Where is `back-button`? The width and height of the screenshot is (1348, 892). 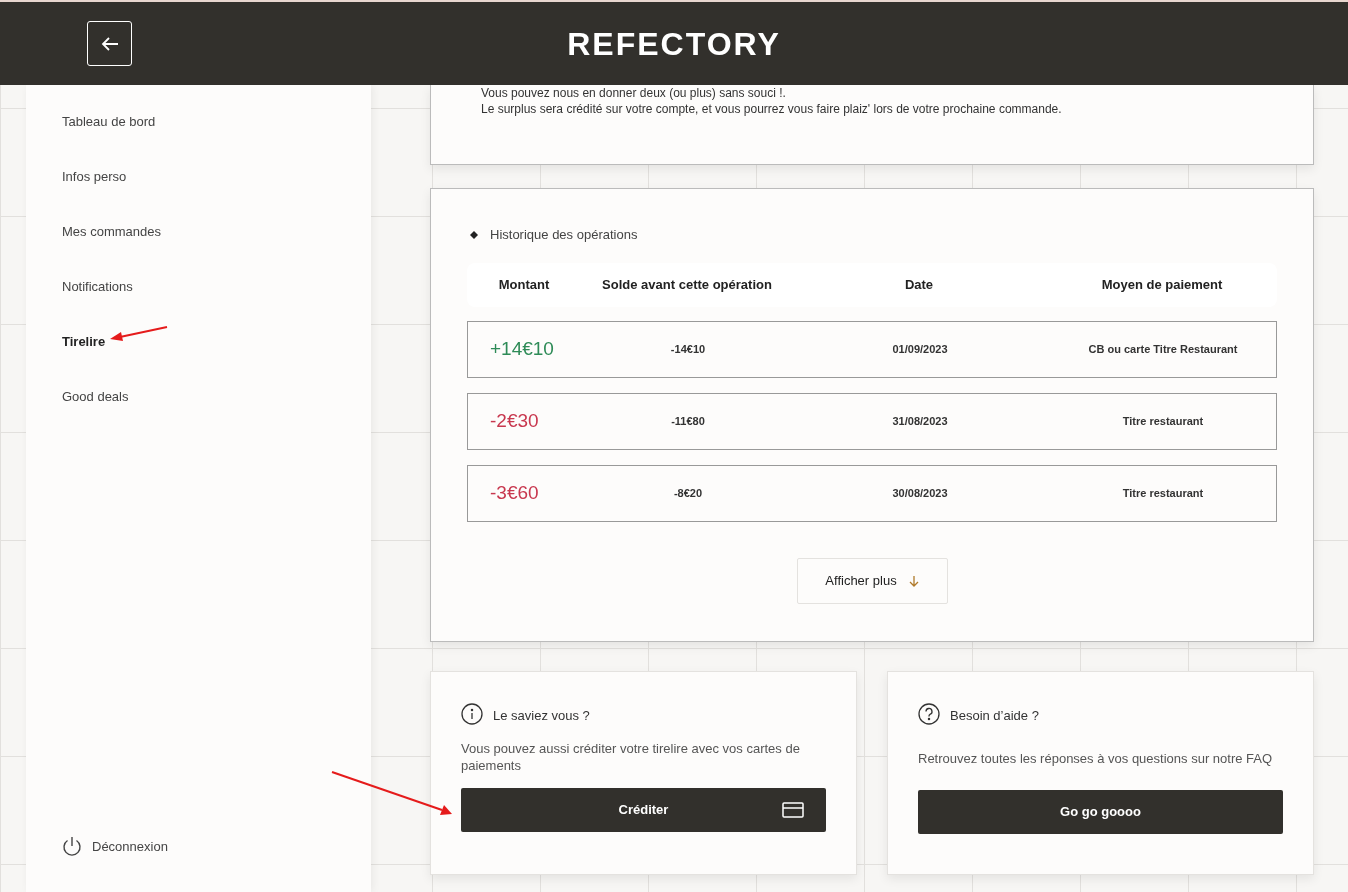 back-button is located at coordinates (109, 43).